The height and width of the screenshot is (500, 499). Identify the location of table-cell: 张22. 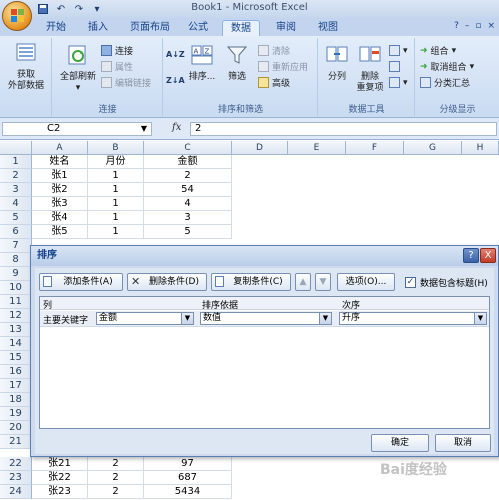
(60, 478).